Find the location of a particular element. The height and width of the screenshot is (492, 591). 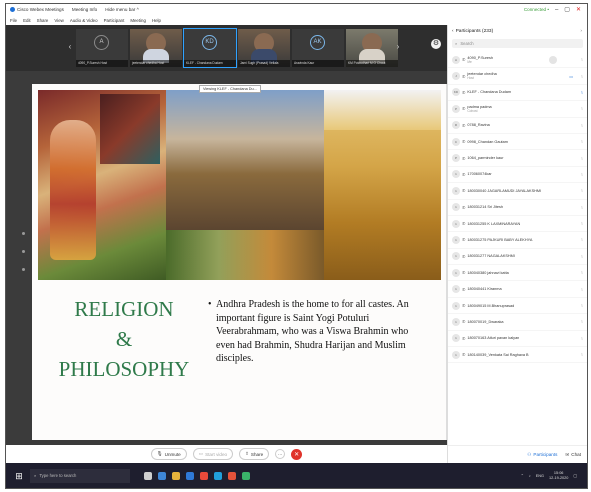

menu-meeting: Meeting is located at coordinates (138, 20).